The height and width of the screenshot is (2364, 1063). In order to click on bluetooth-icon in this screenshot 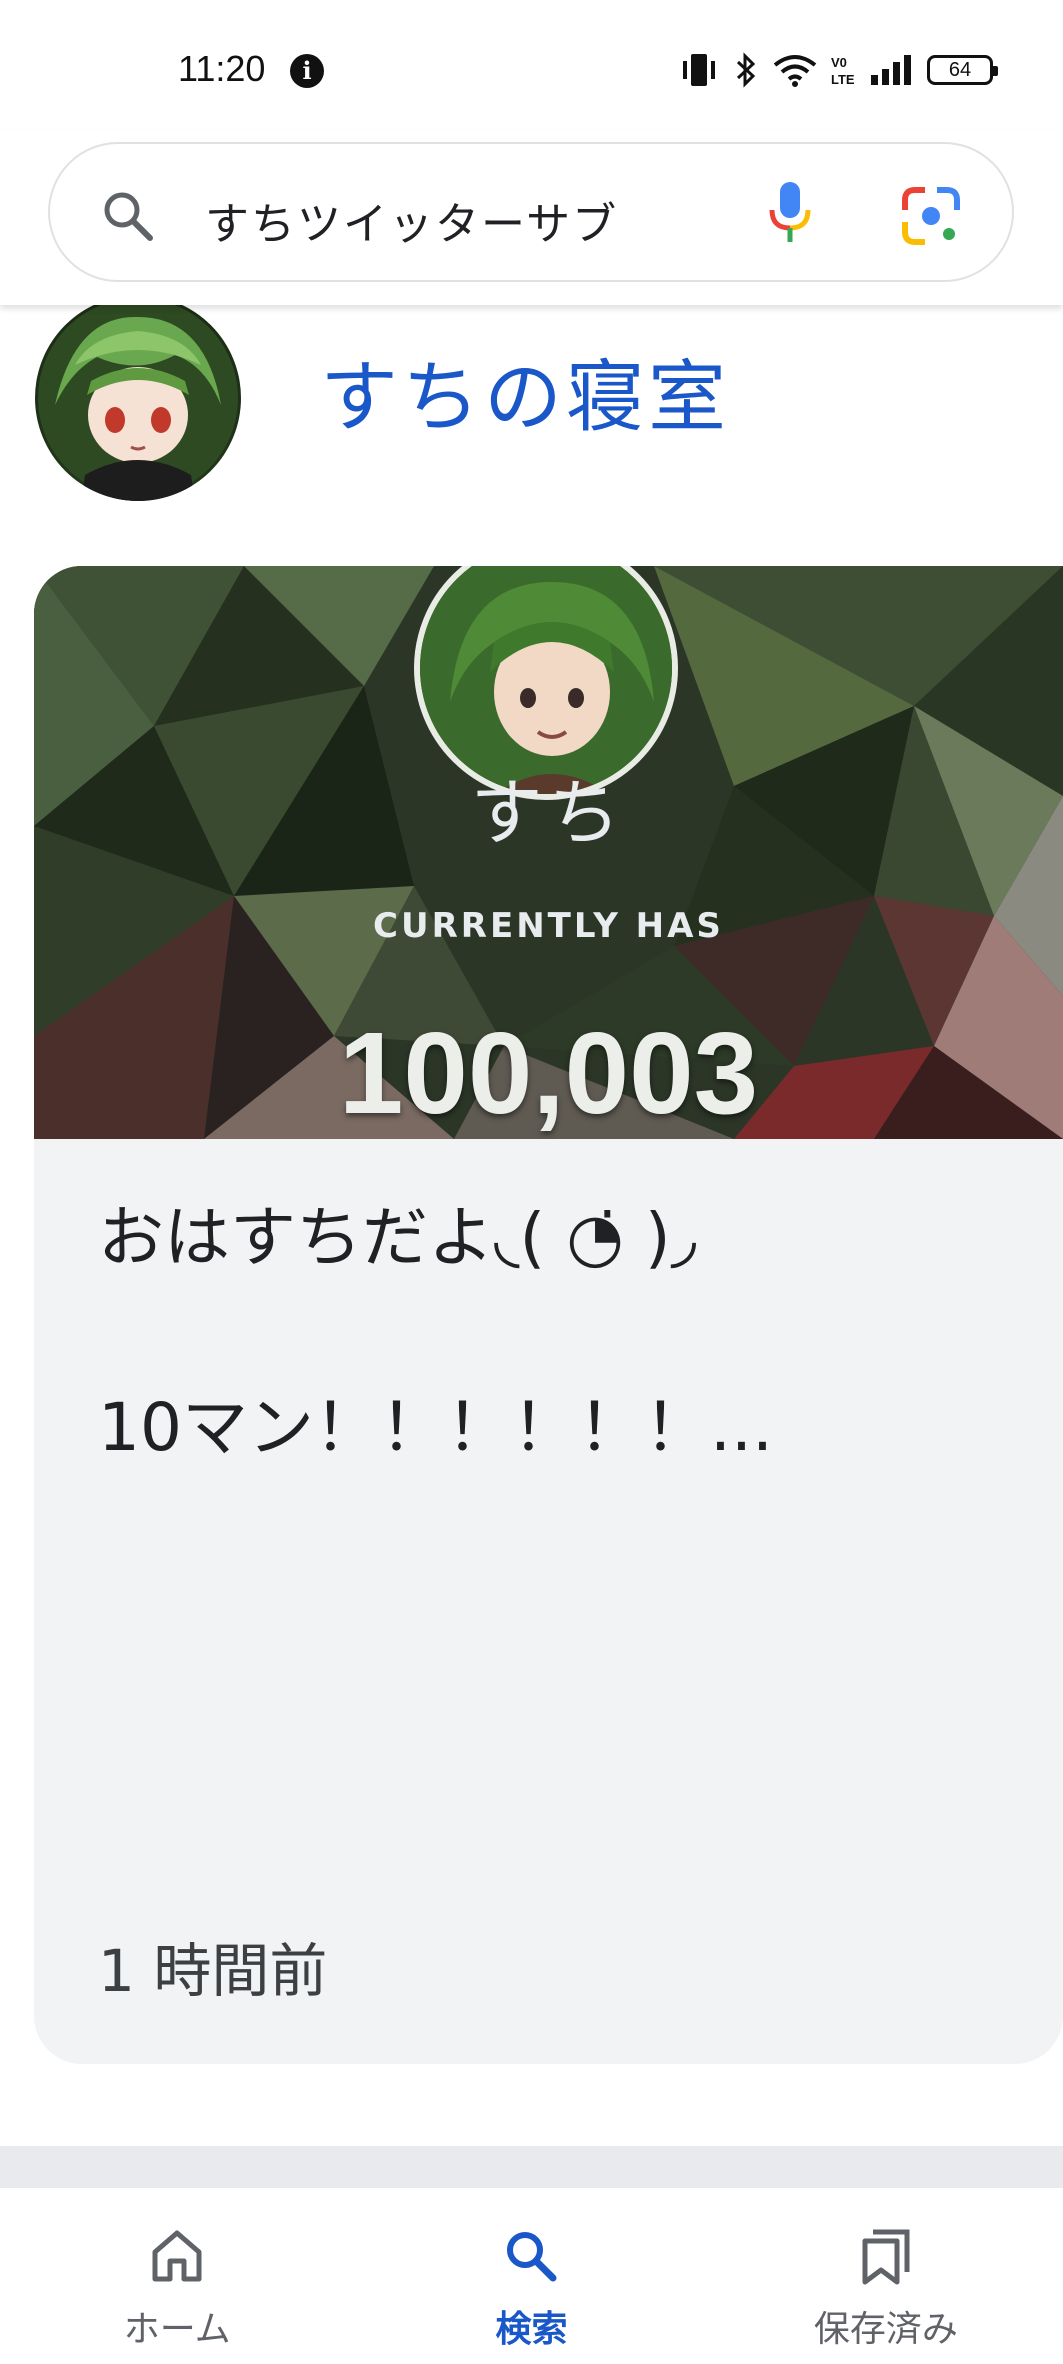, I will do `click(746, 70)`.